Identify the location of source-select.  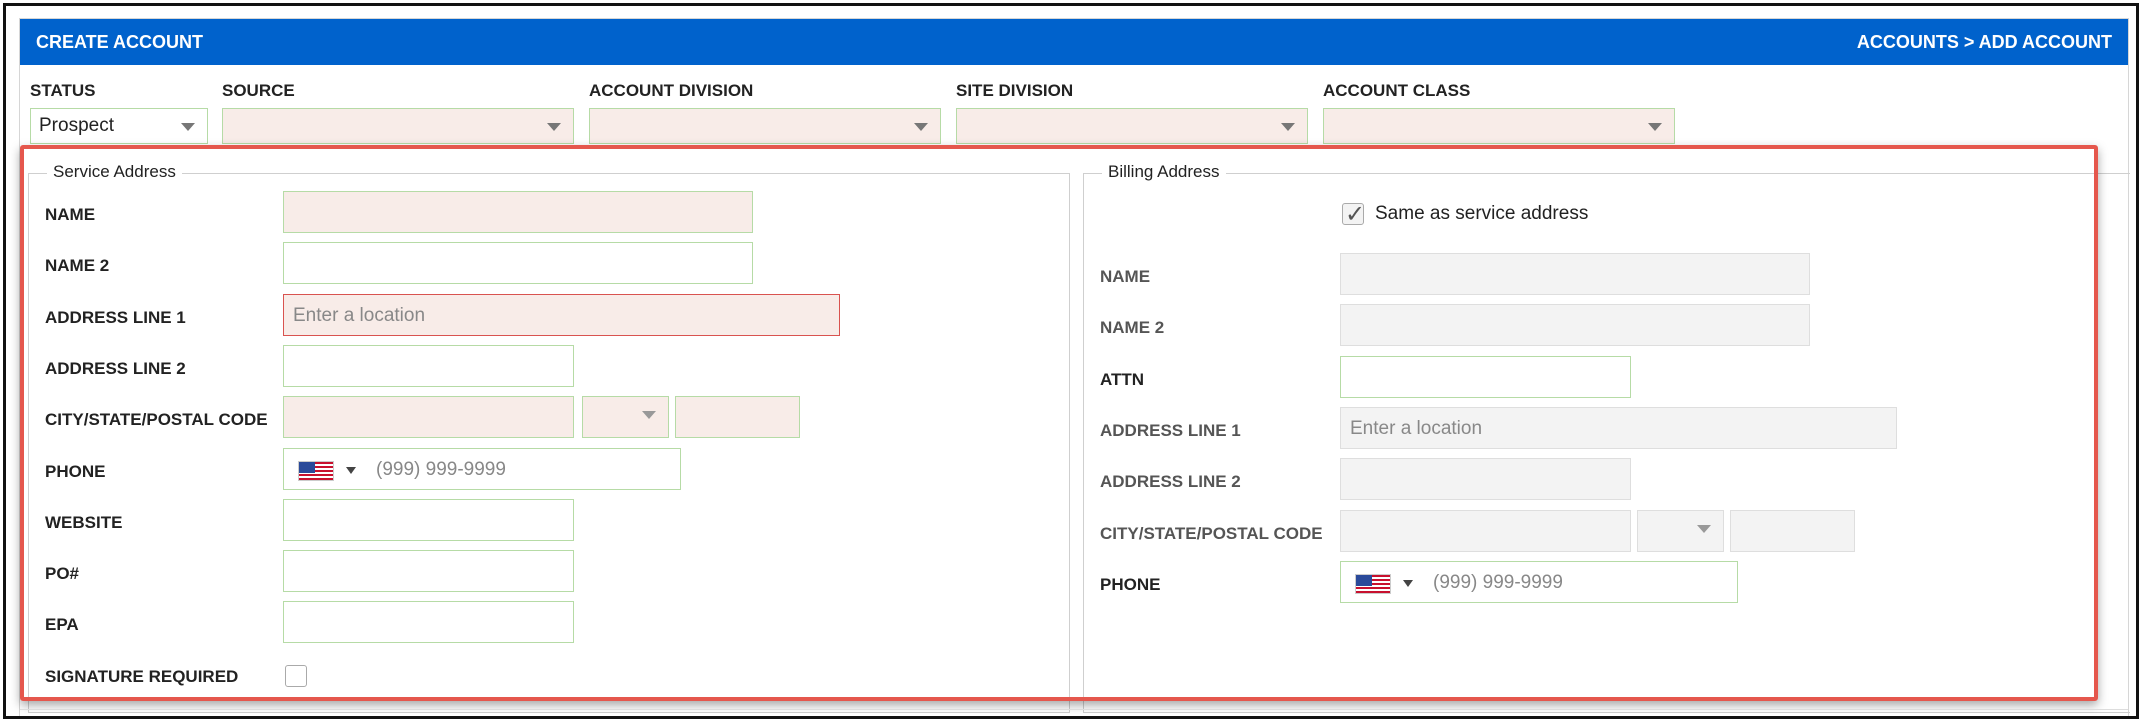
(398, 126).